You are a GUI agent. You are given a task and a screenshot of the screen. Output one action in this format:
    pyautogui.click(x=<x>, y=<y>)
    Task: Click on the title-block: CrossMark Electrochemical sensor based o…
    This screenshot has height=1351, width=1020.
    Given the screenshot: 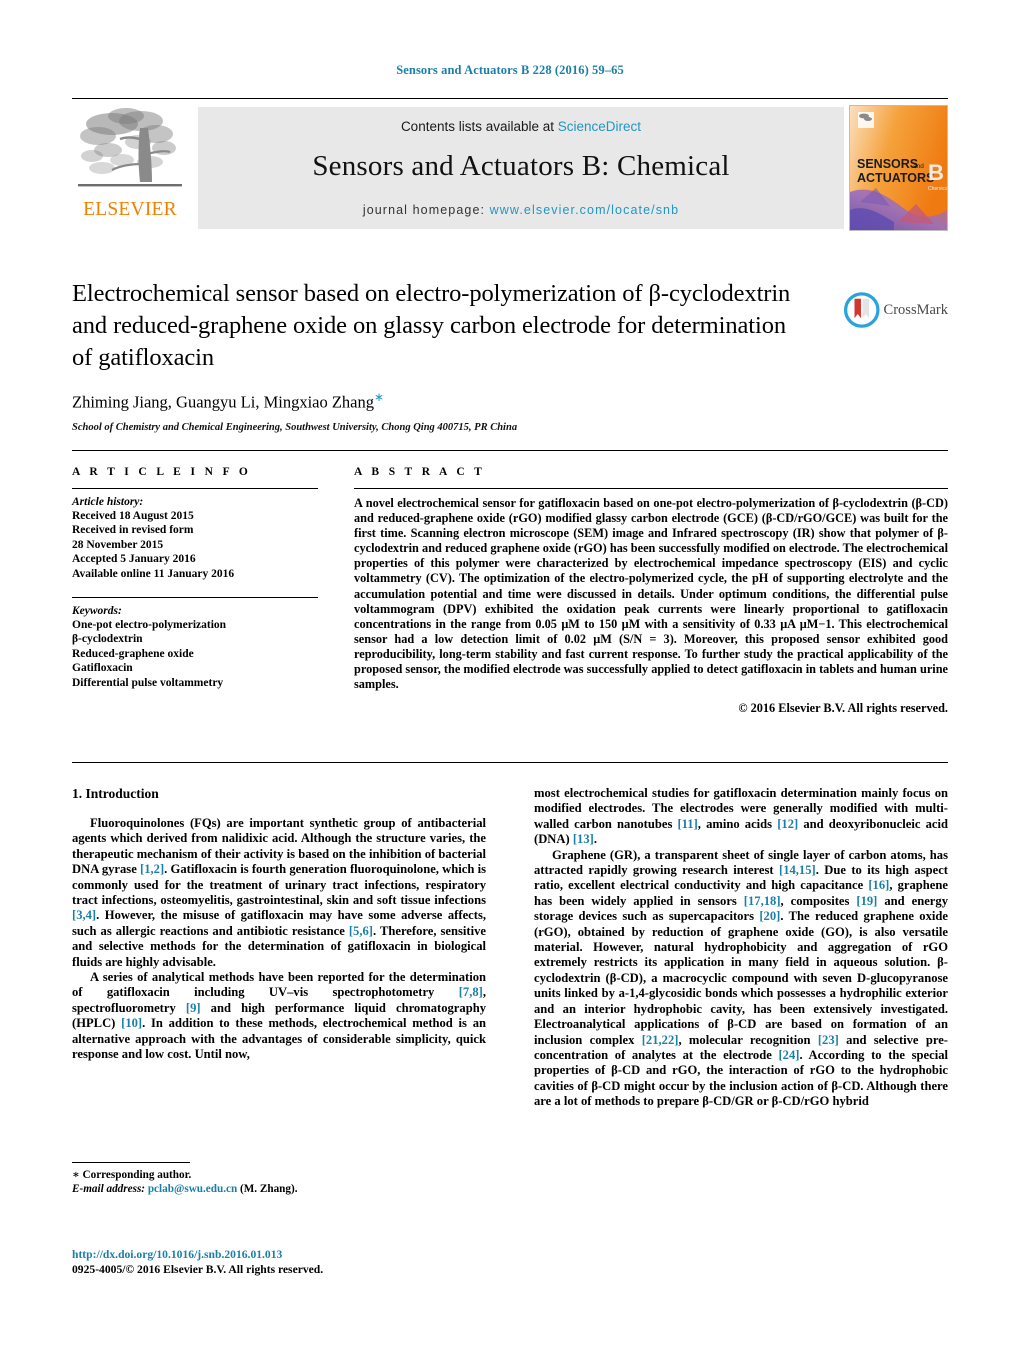 What is the action you would take?
    pyautogui.click(x=510, y=355)
    